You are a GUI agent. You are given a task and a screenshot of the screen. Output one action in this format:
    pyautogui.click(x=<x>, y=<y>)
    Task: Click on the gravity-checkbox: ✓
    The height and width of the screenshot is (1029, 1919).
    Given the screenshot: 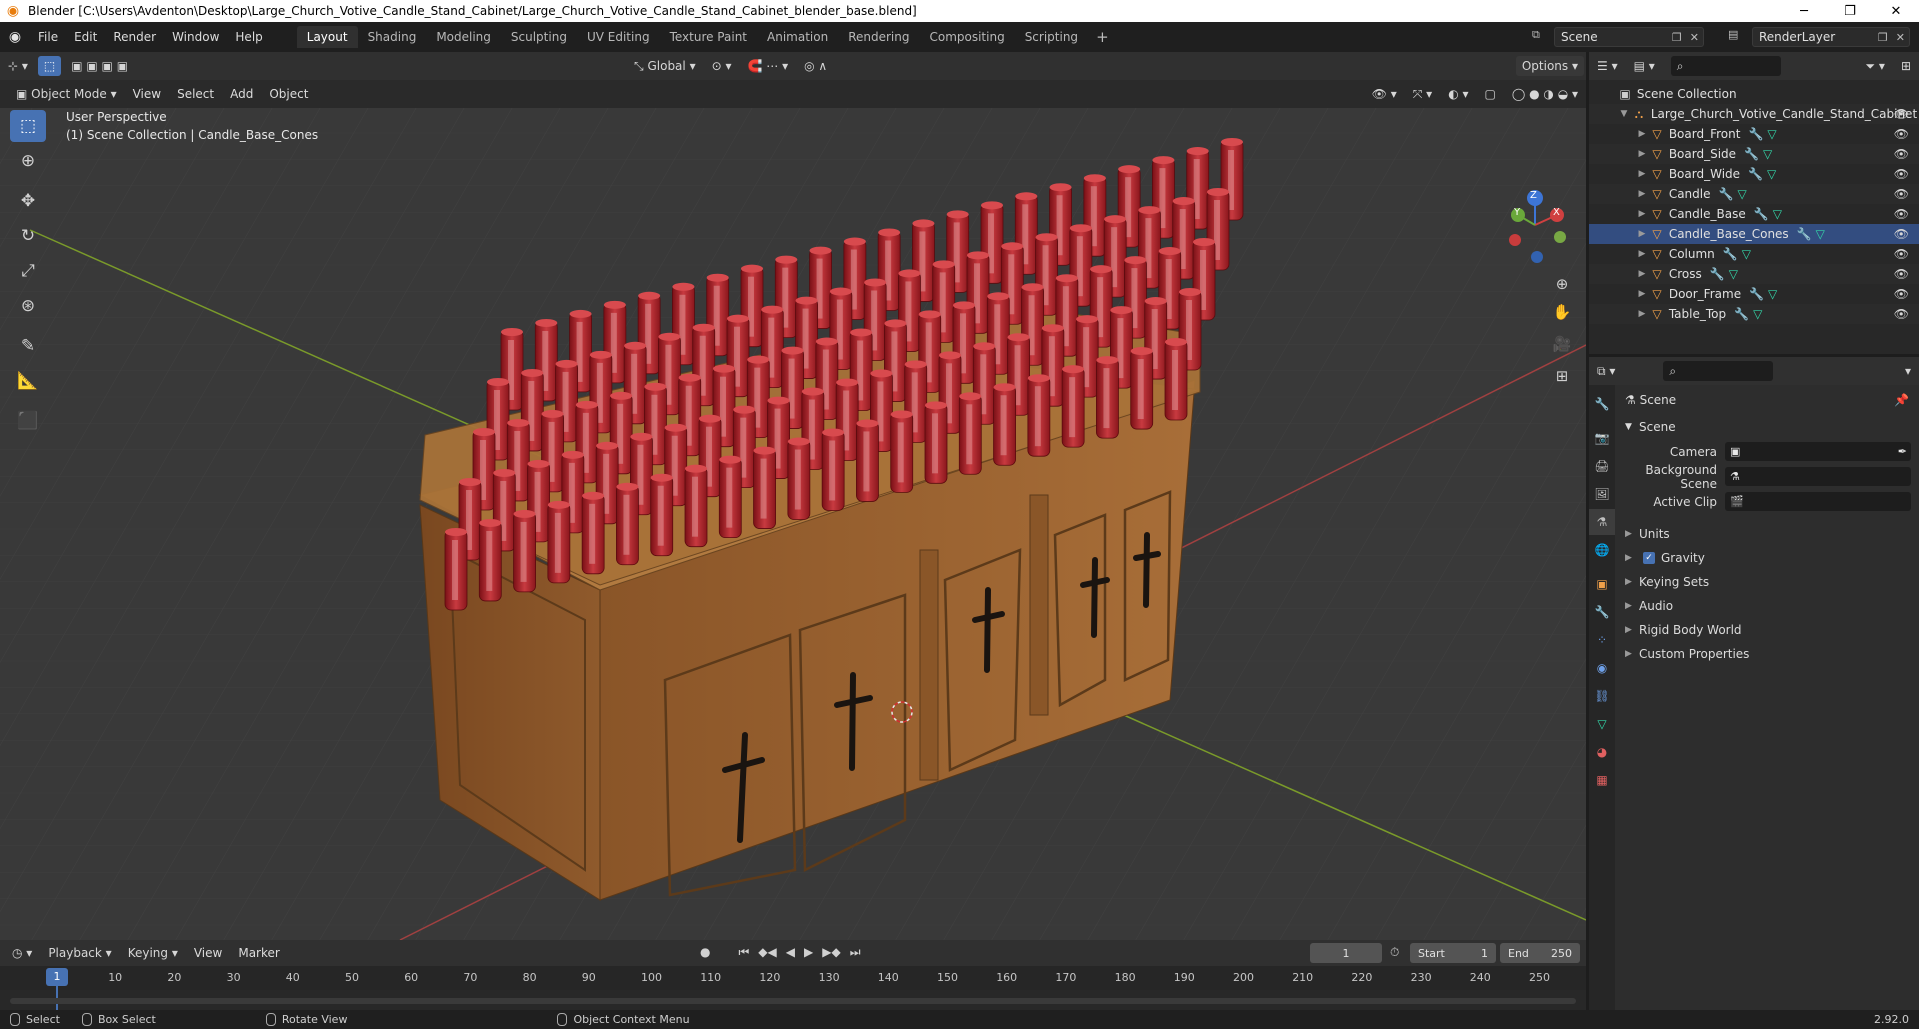 What is the action you would take?
    pyautogui.click(x=1649, y=558)
    